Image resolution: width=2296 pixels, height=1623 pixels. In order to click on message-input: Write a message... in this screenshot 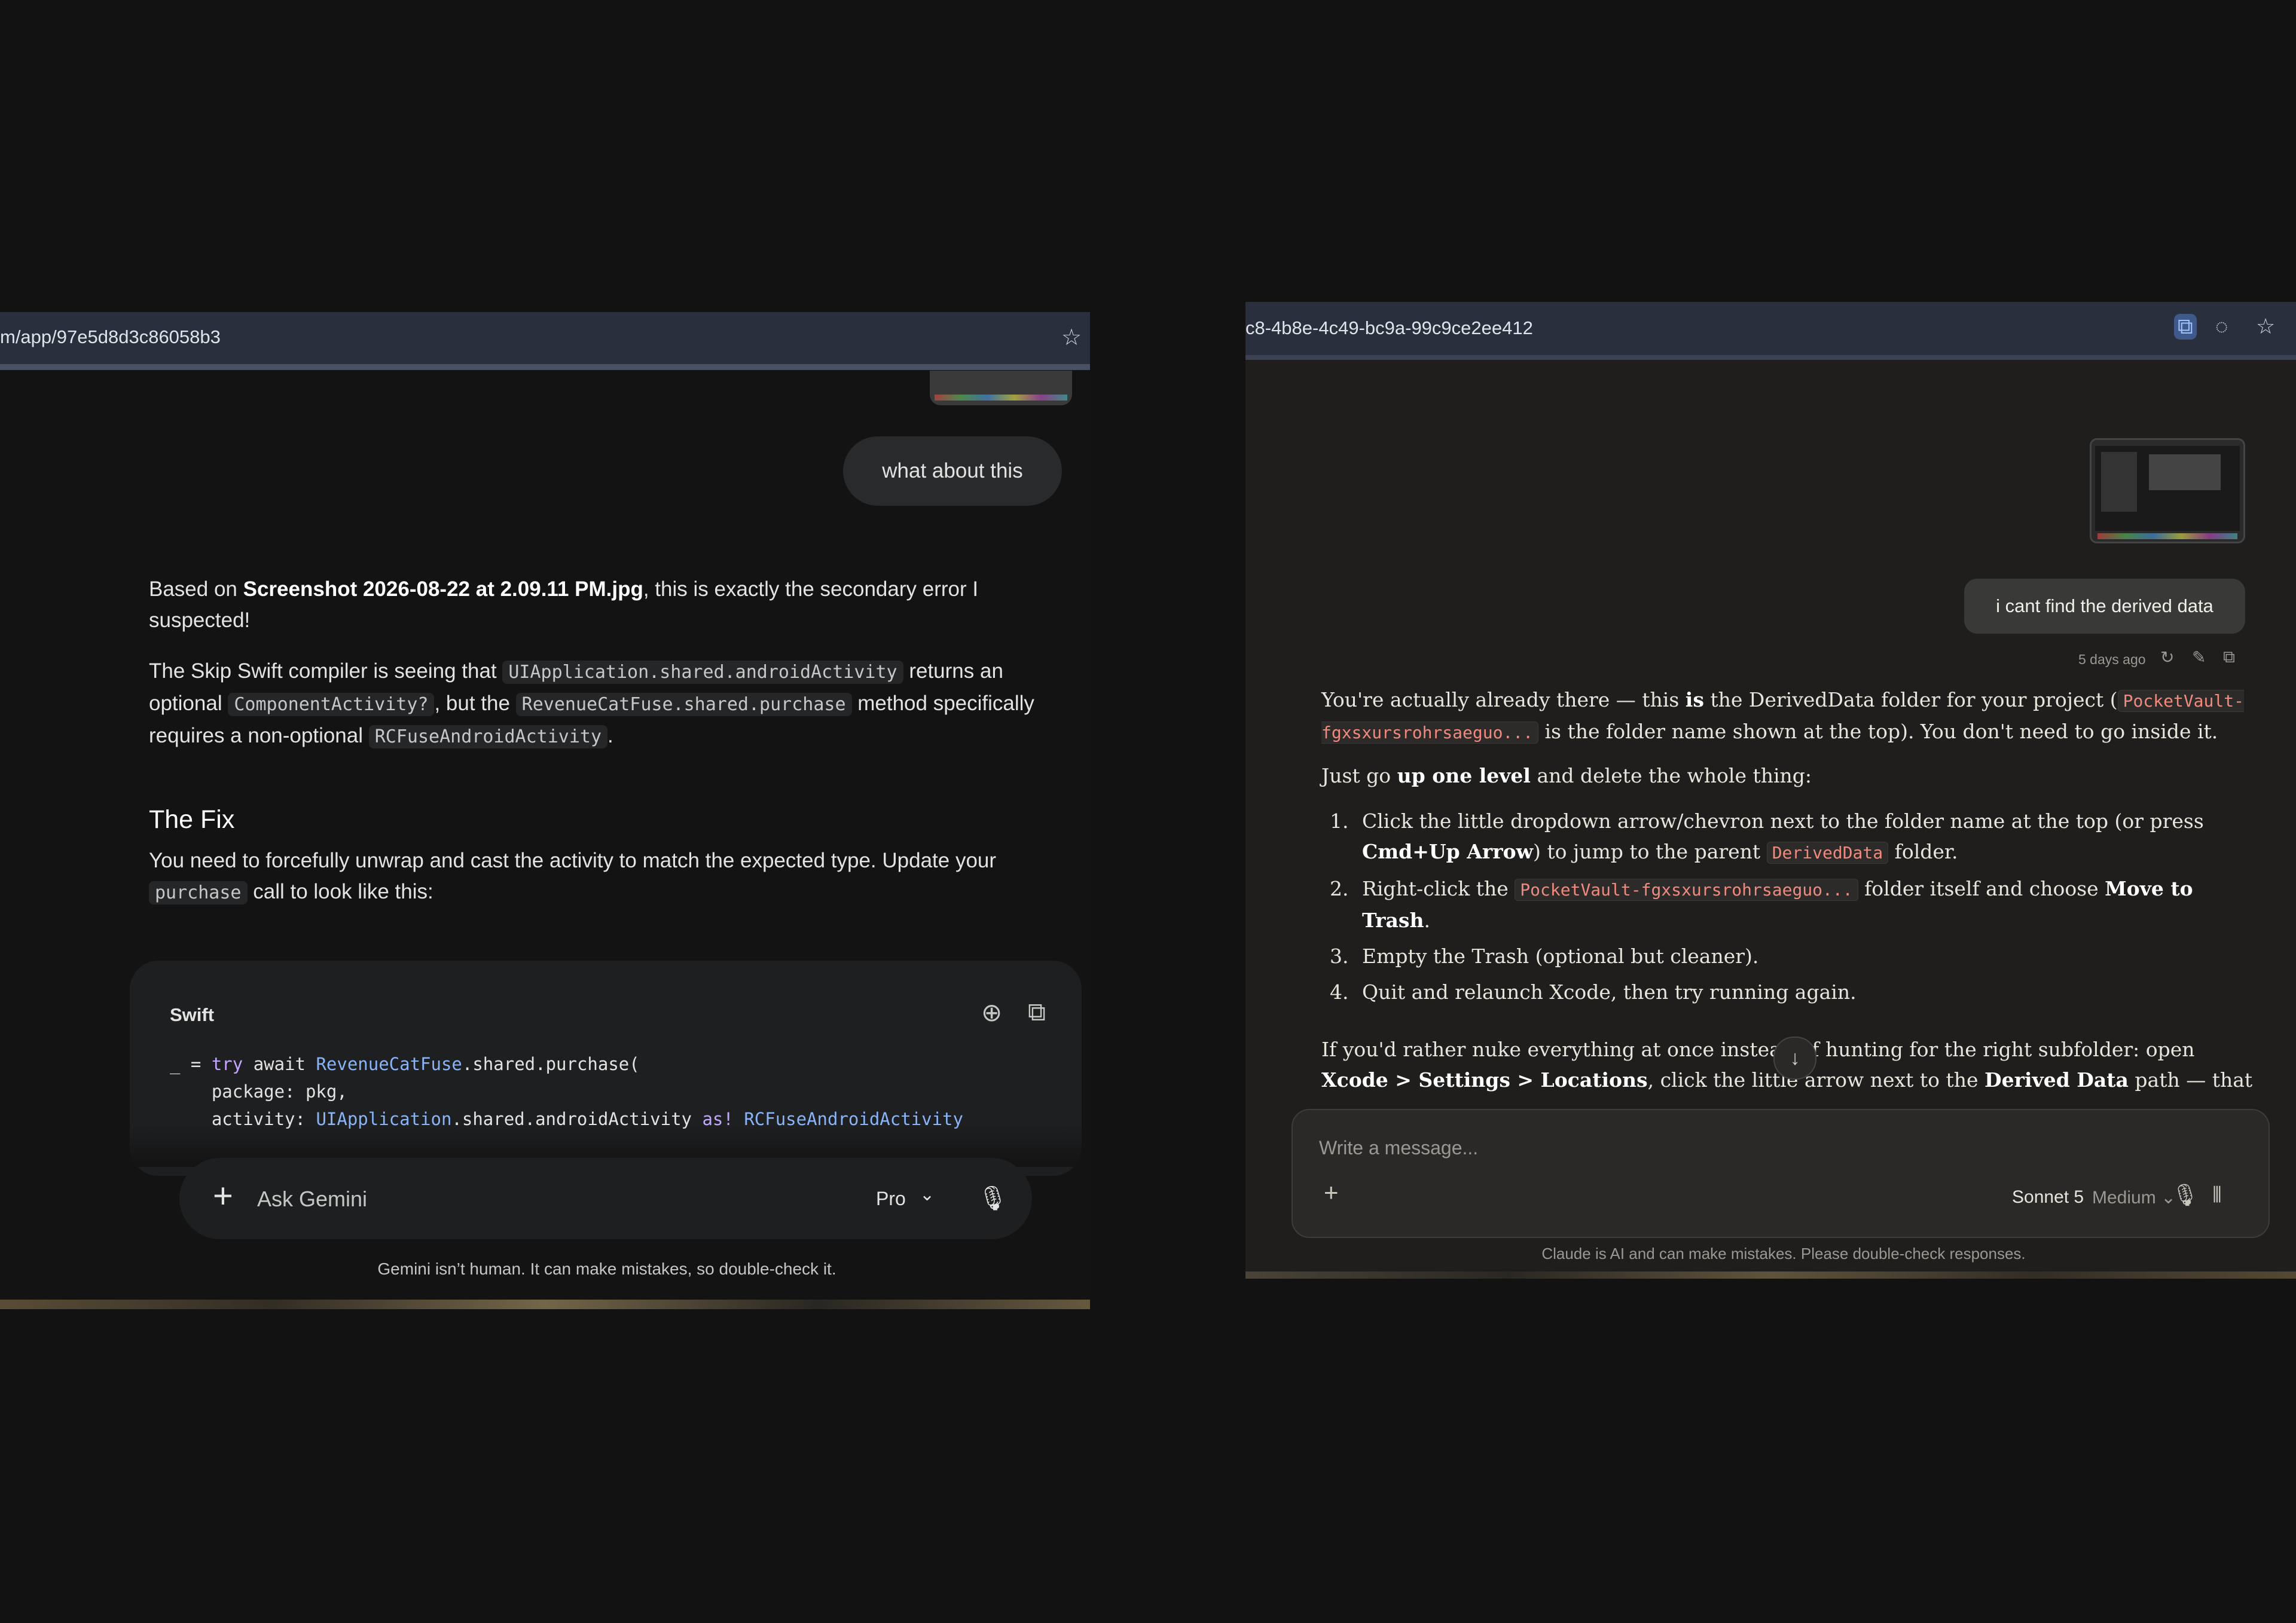, I will do `click(1398, 1148)`.